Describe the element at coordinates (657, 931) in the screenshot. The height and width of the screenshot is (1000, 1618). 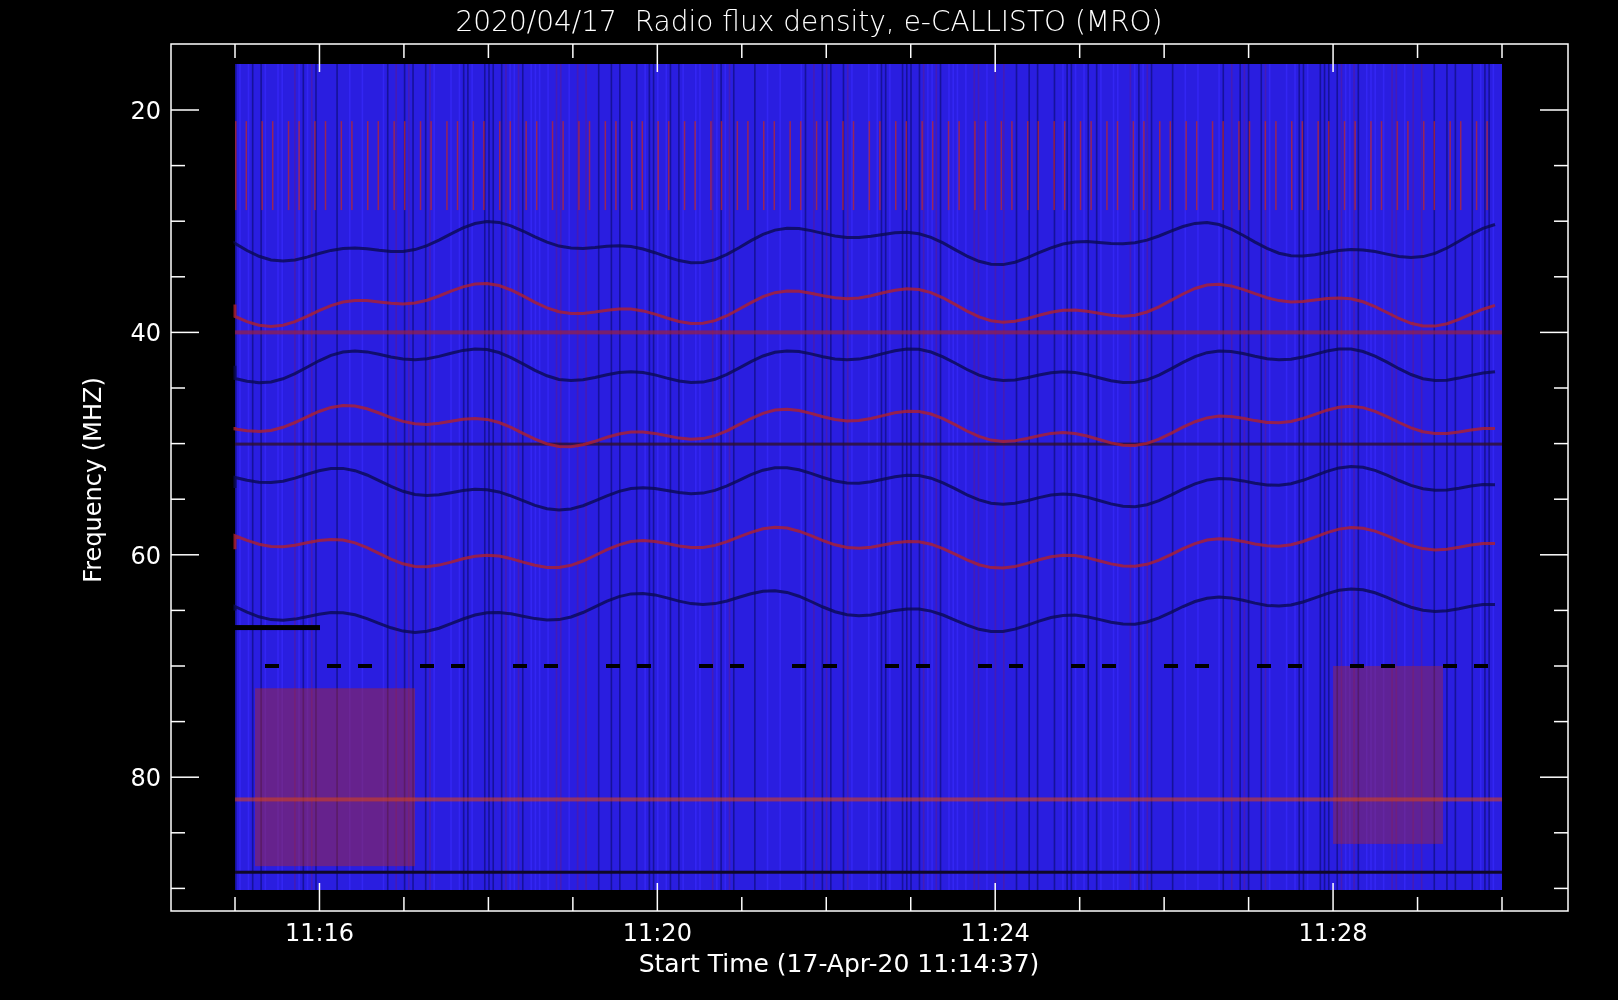
I see `x-tick-label: 11:20` at that location.